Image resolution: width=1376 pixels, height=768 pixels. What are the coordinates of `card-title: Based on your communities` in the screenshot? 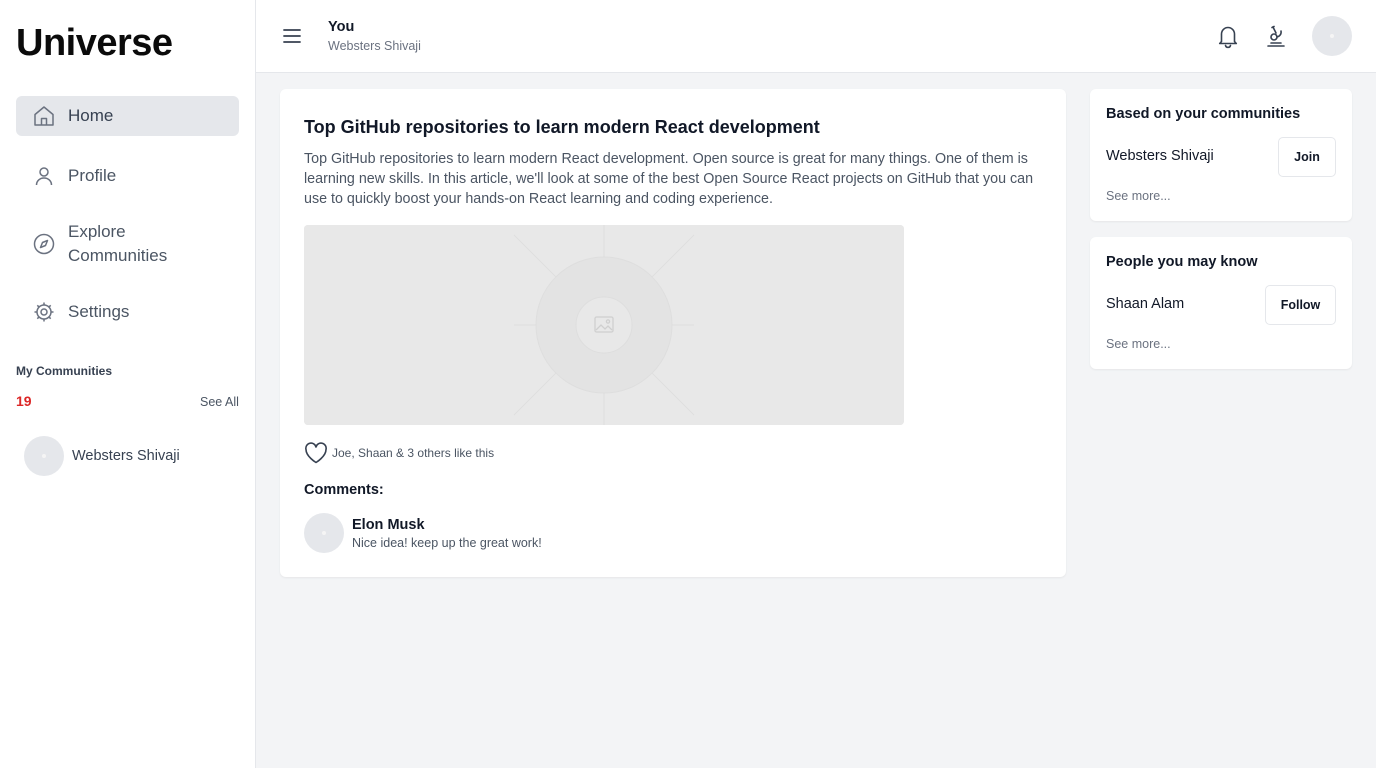 It's located at (1203, 114).